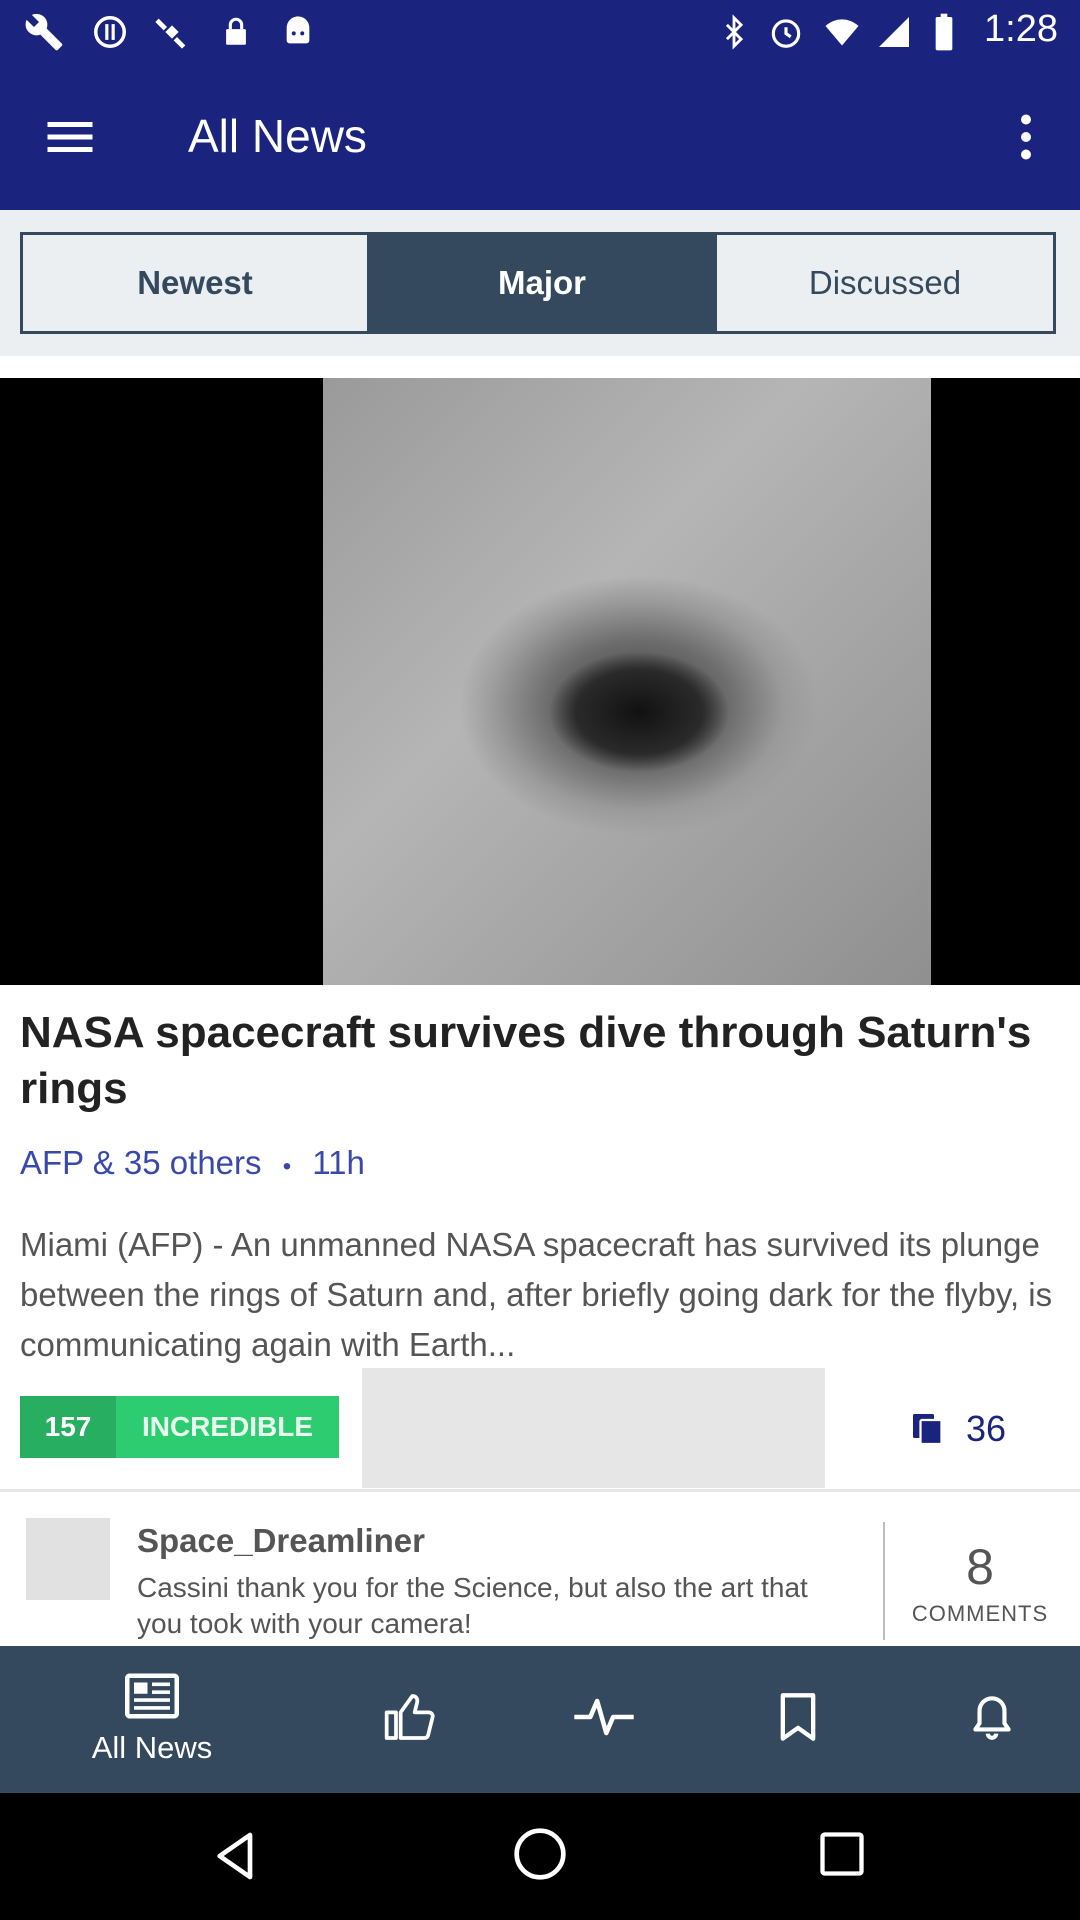 This screenshot has width=1080, height=1920. What do you see at coordinates (152, 1747) in the screenshot?
I see `nav-all-news-label: All News` at bounding box center [152, 1747].